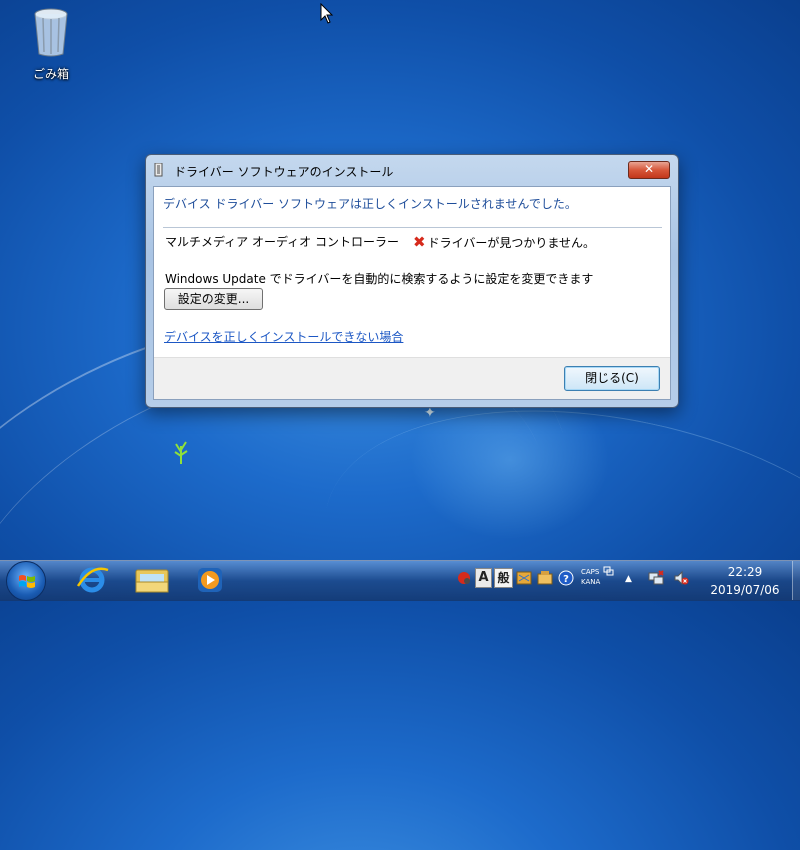 This screenshot has height=850, width=800. Describe the element at coordinates (370, 204) in the screenshot. I see `dialog-headline: デバイス ドライバー ソフトウェアは正しくインストールされませんでした。` at that location.